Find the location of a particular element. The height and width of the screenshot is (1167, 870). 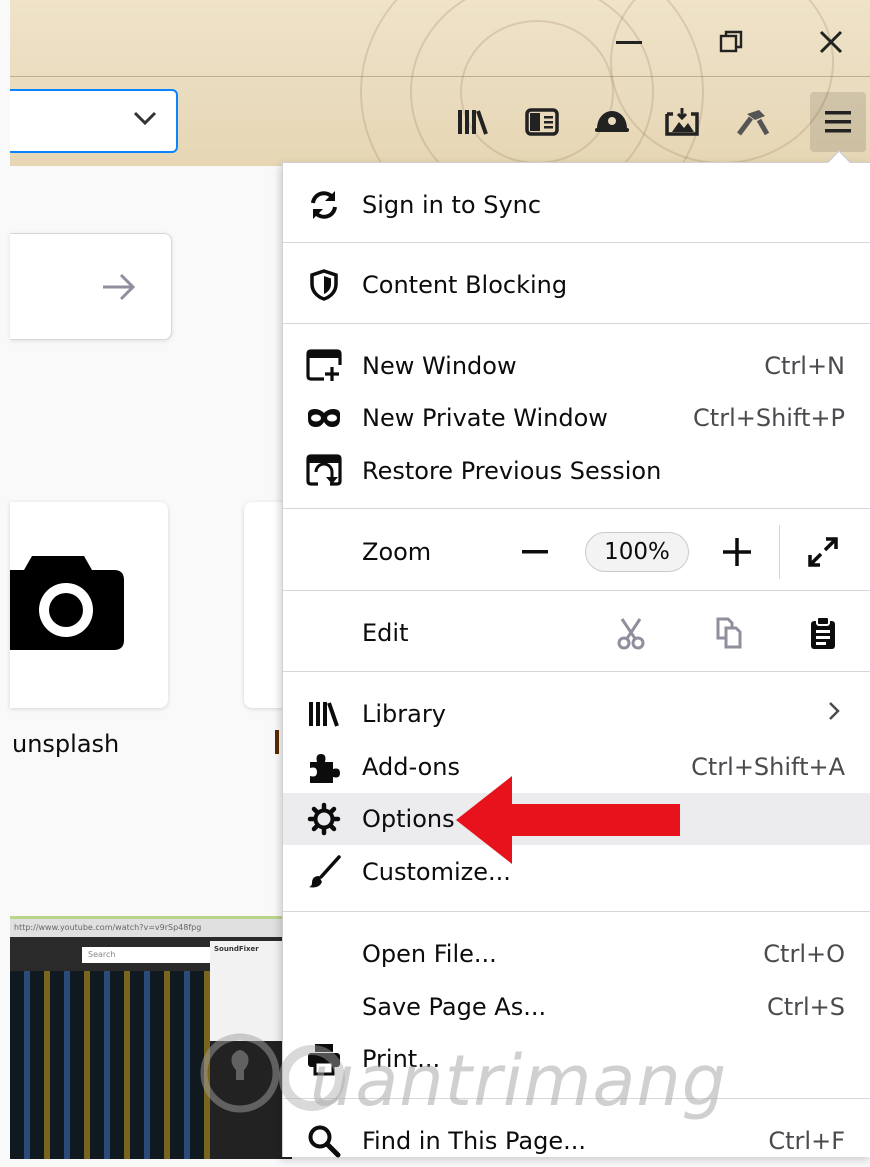

paste-button is located at coordinates (823, 633).